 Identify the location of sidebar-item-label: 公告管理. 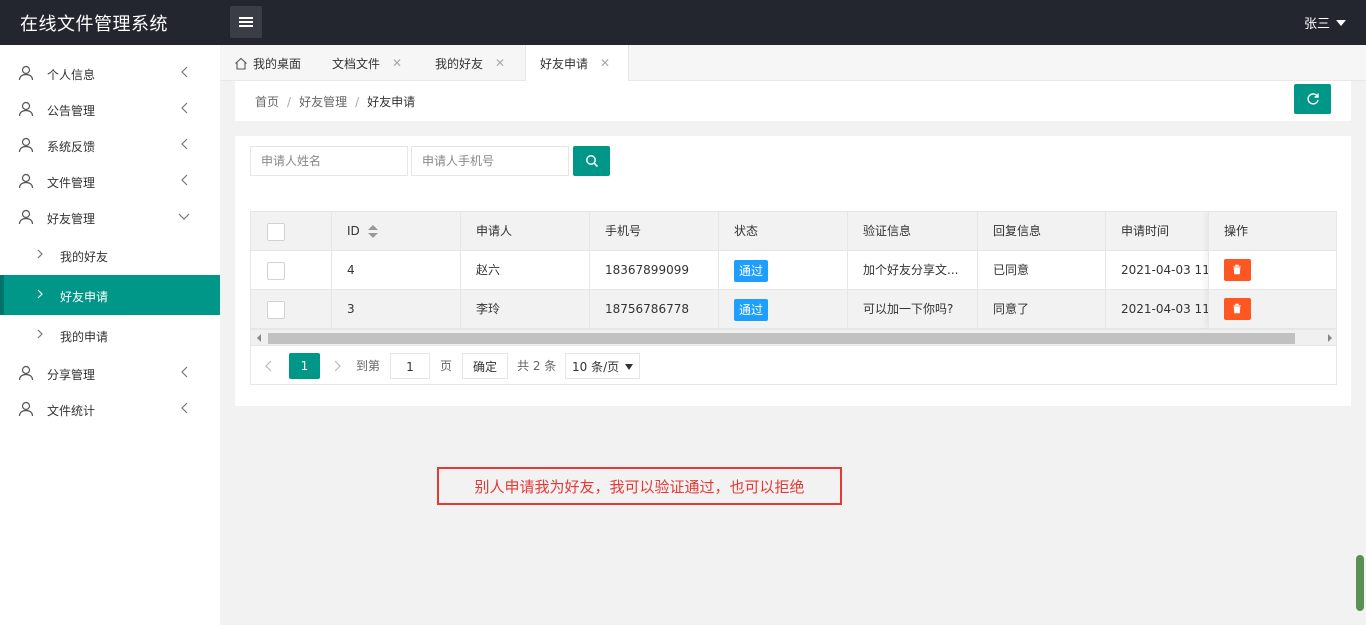
(71, 111).